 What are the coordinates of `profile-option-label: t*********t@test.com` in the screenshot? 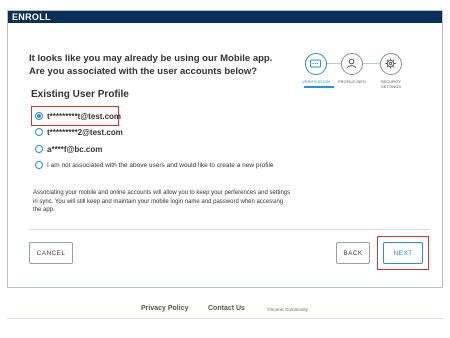 It's located at (84, 116).